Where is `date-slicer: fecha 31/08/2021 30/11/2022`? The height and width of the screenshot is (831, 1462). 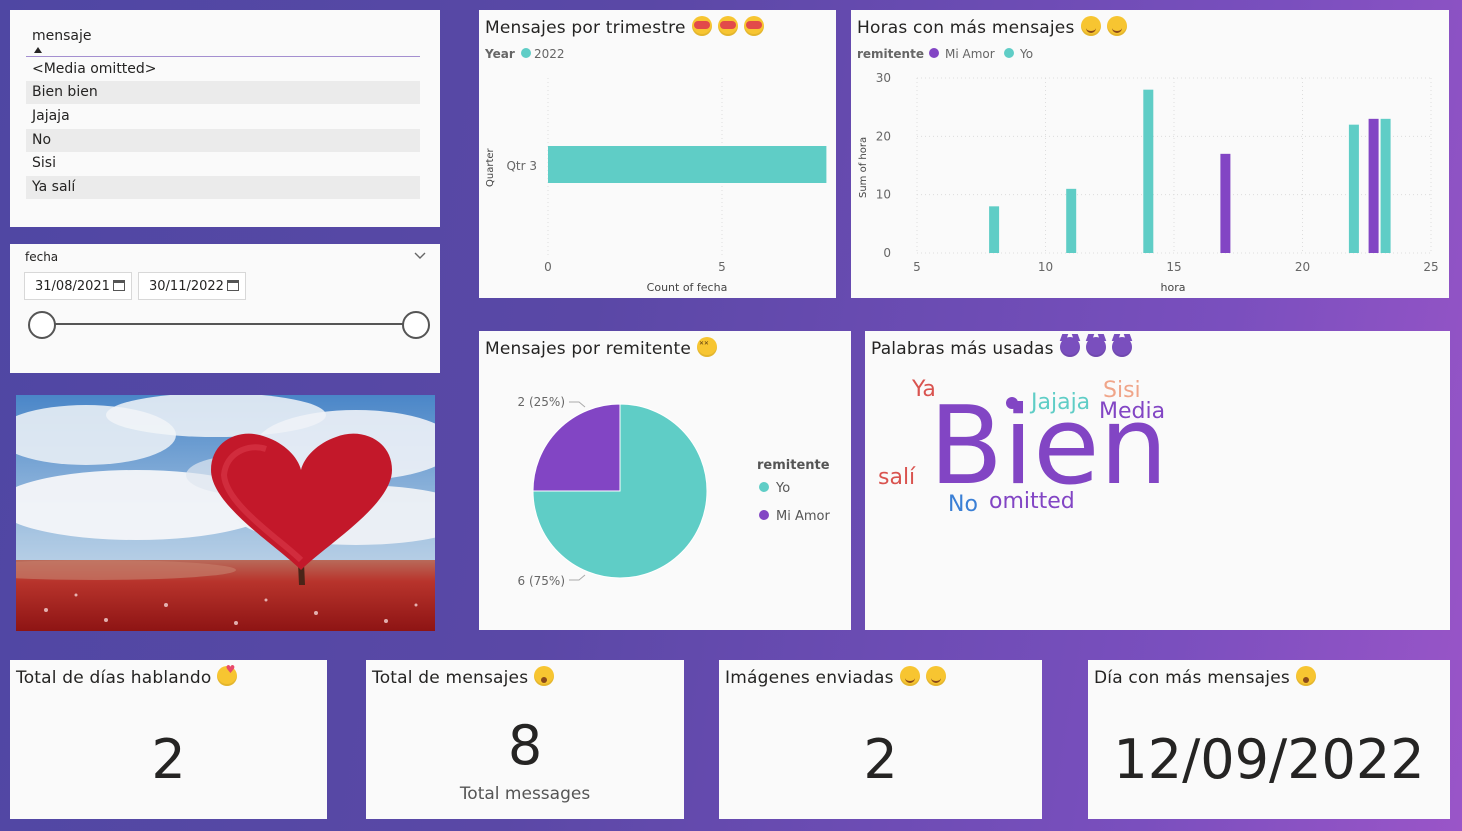
date-slicer: fecha 31/08/2021 30/11/2022 is located at coordinates (225, 308).